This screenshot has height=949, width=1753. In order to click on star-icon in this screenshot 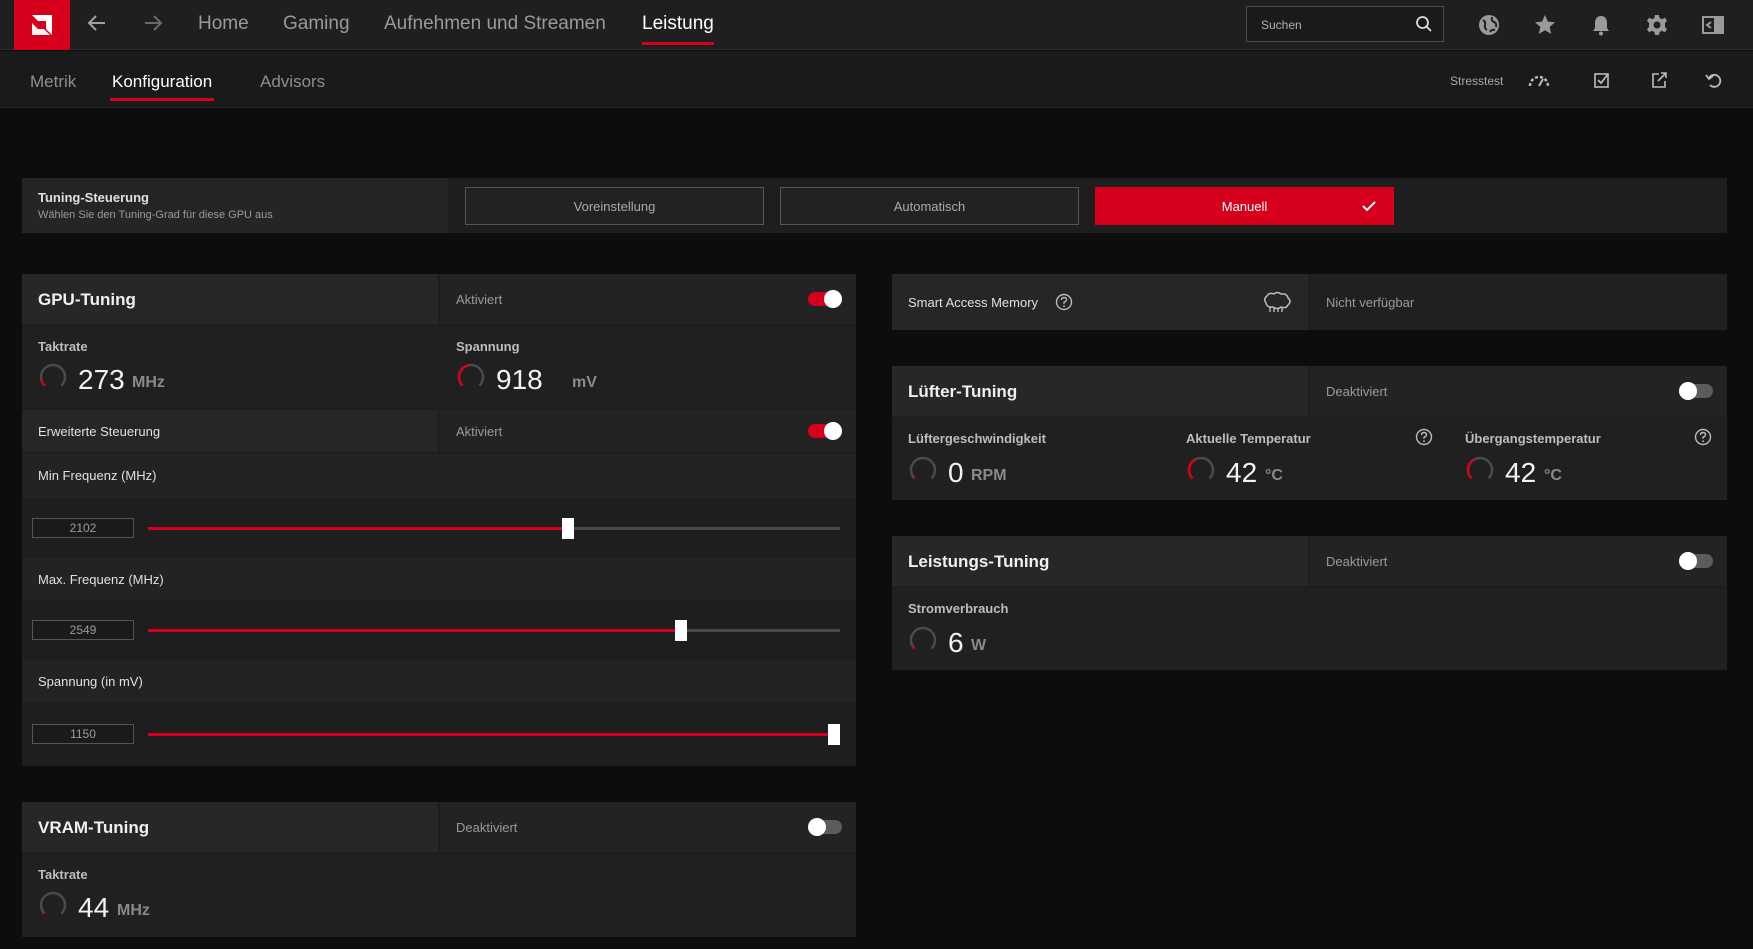, I will do `click(1545, 25)`.